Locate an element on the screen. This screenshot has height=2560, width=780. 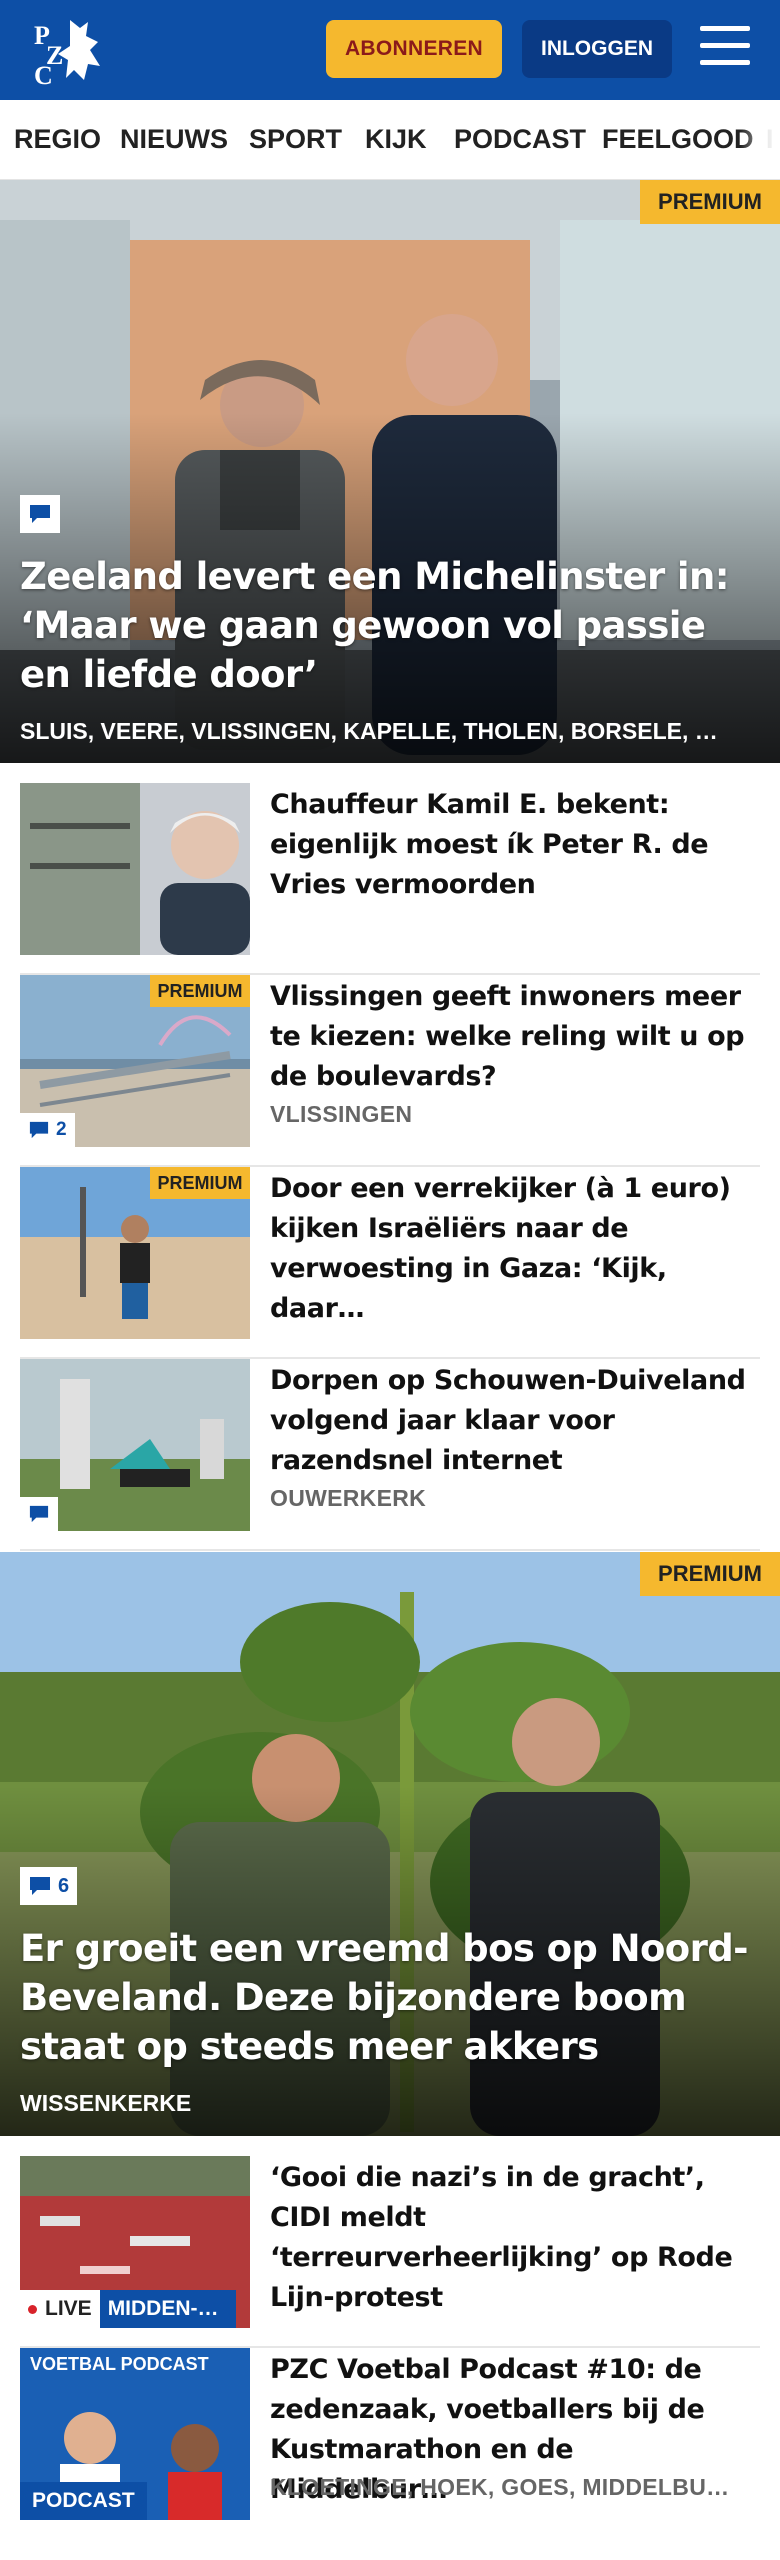
comment-count: 6 is located at coordinates (49, 1886).